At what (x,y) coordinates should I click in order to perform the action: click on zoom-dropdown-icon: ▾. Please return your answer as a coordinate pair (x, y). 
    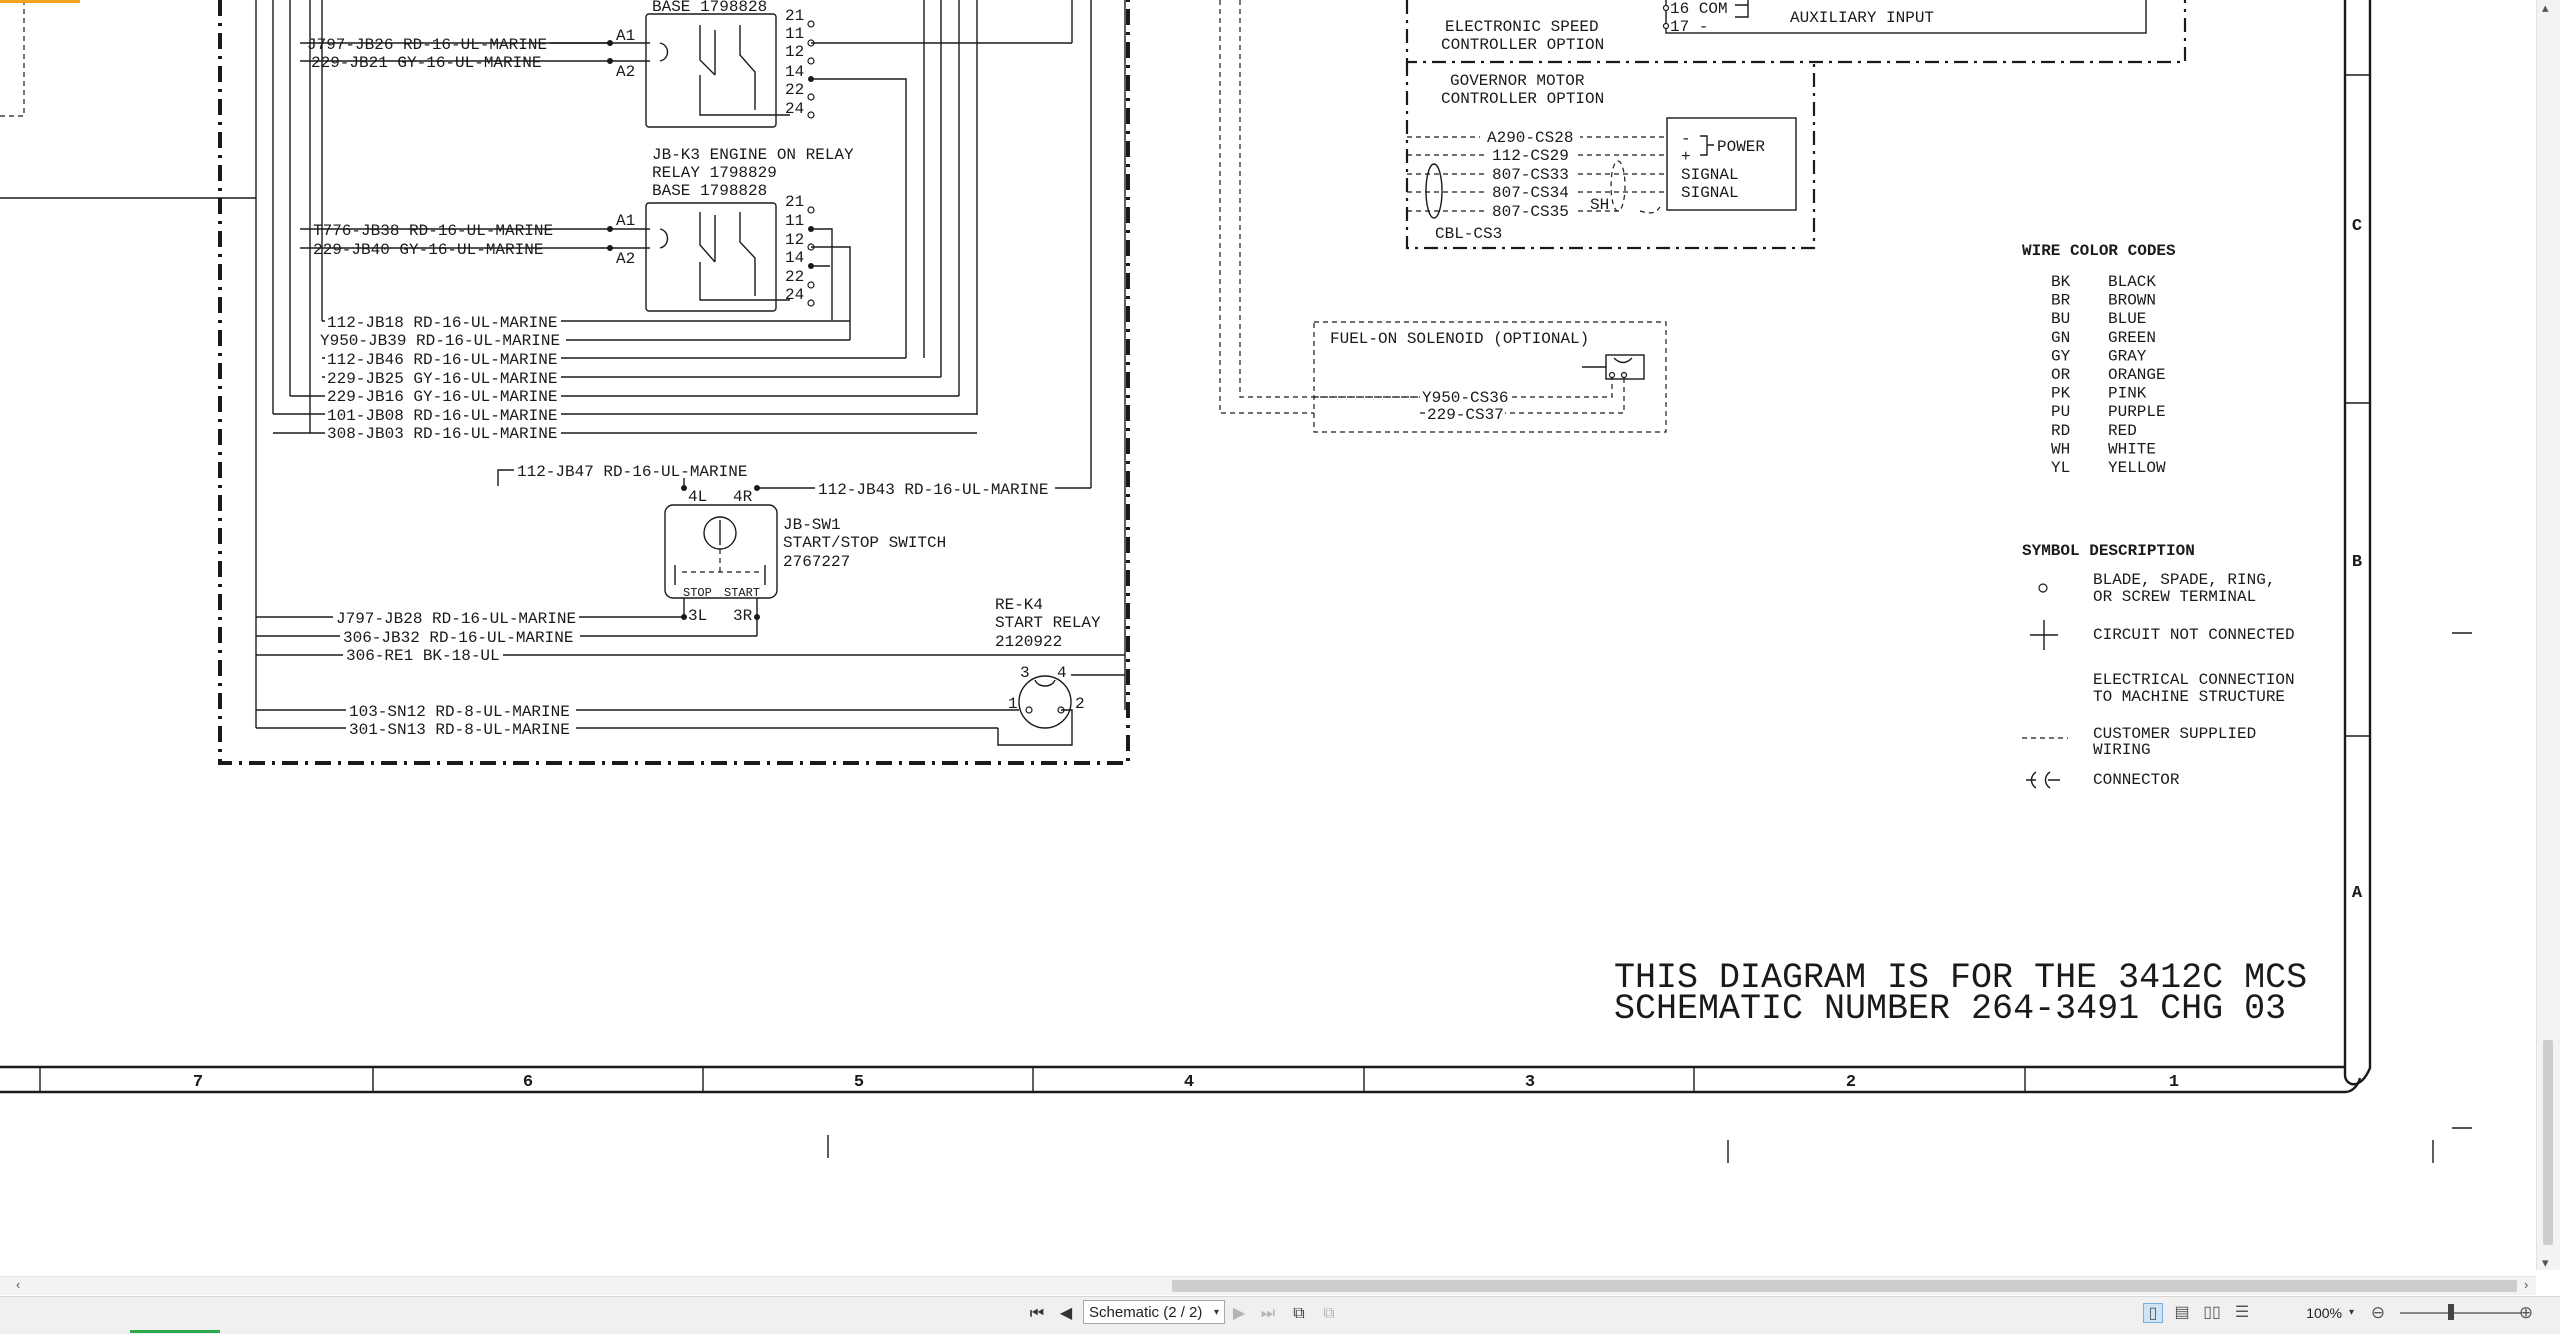
    Looking at the image, I should click on (2351, 1313).